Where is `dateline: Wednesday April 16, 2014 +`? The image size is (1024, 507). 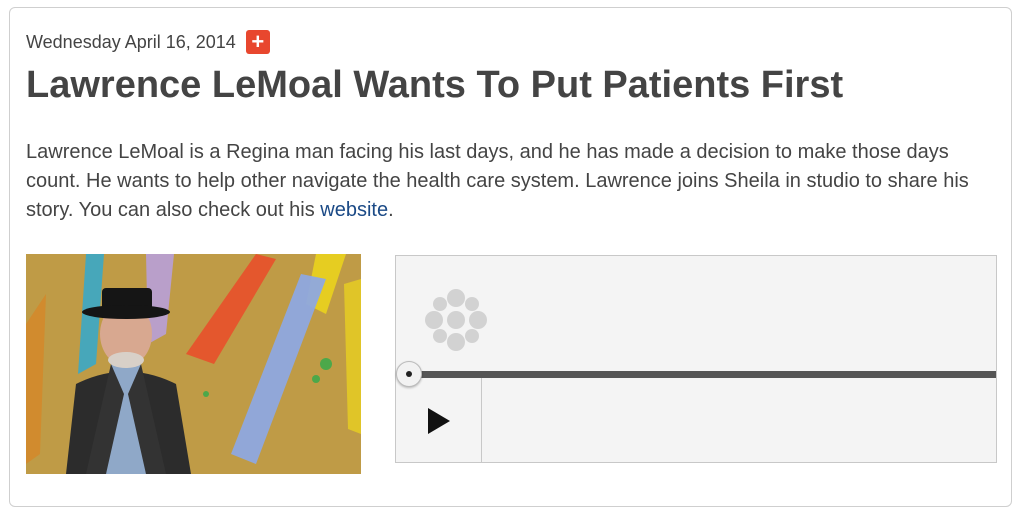
dateline: Wednesday April 16, 2014 + is located at coordinates (148, 42).